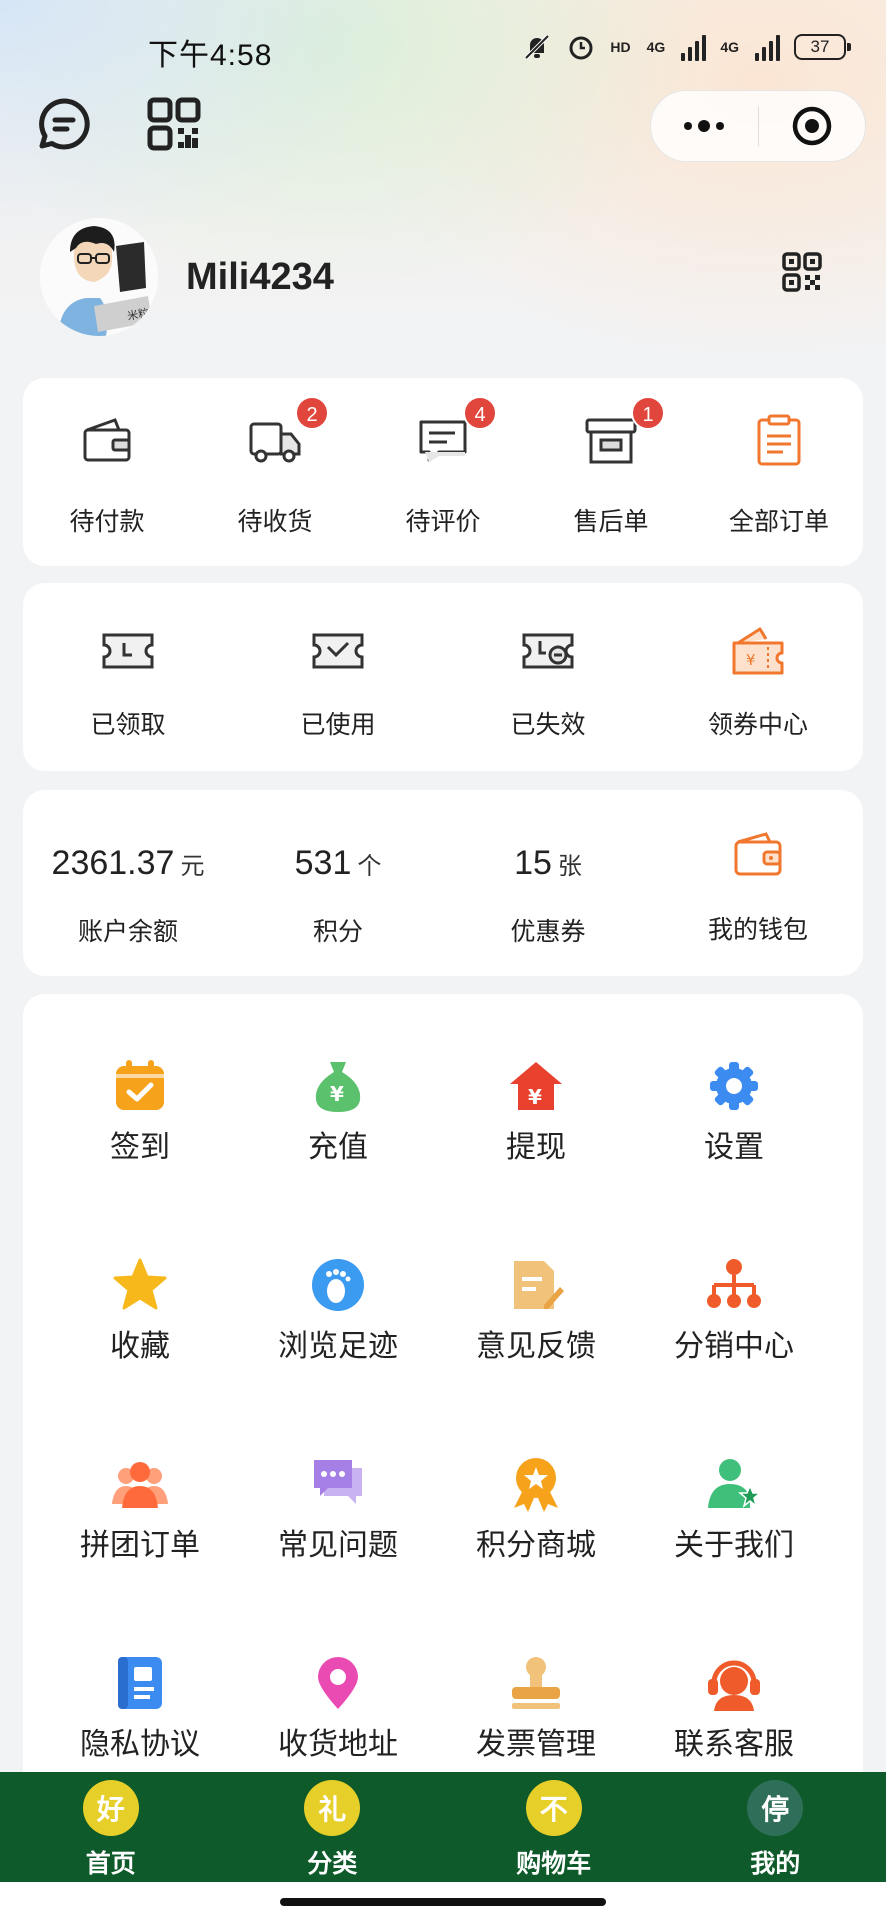  What do you see at coordinates (443, 50) in the screenshot?
I see `status-bar: 下午4:58 HD 4G 4G 37` at bounding box center [443, 50].